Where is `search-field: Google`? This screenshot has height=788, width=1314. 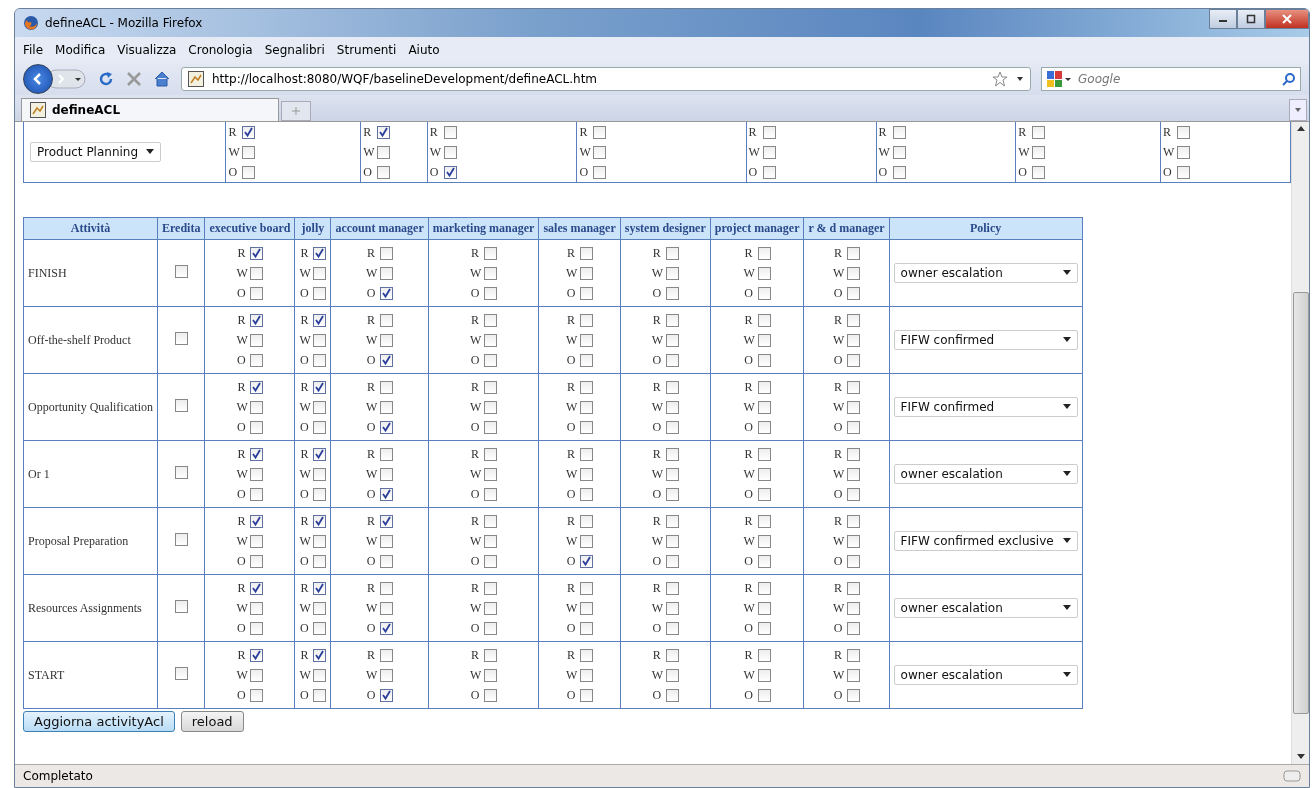
search-field: Google is located at coordinates (1171, 79).